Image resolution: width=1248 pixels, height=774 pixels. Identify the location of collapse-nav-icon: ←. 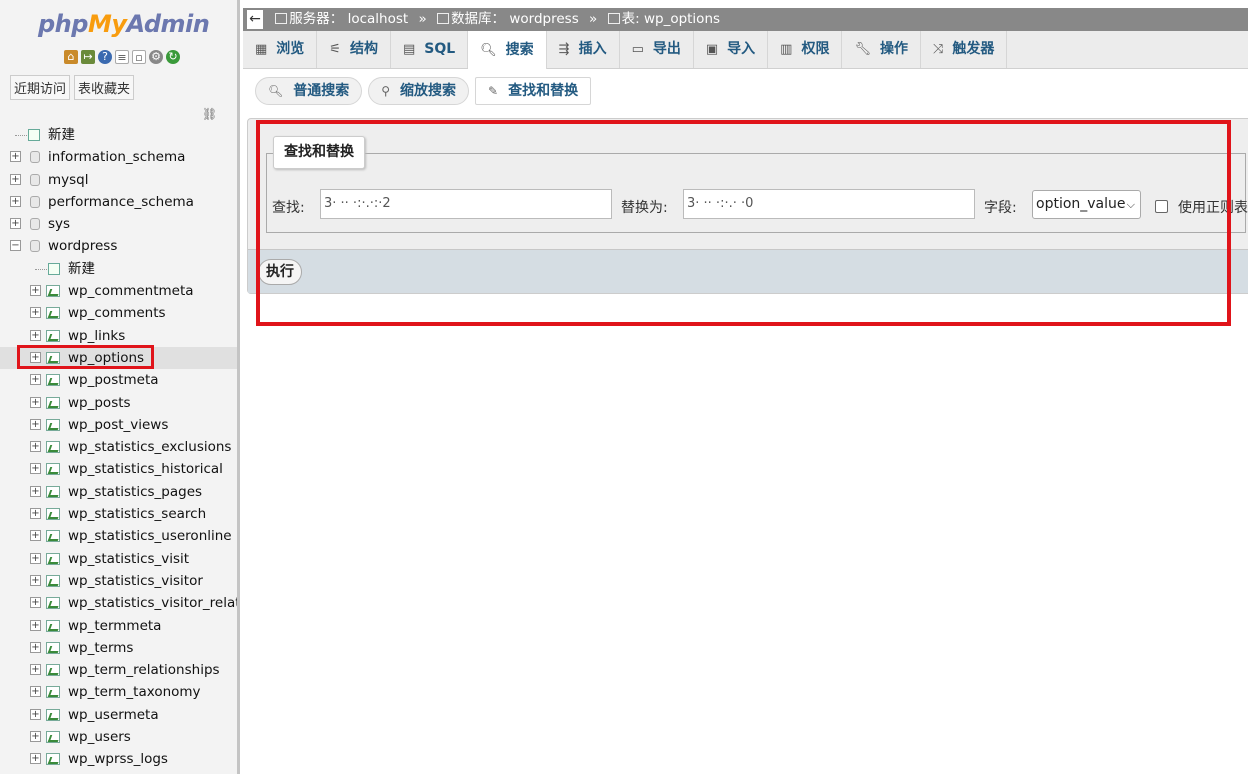
(255, 19).